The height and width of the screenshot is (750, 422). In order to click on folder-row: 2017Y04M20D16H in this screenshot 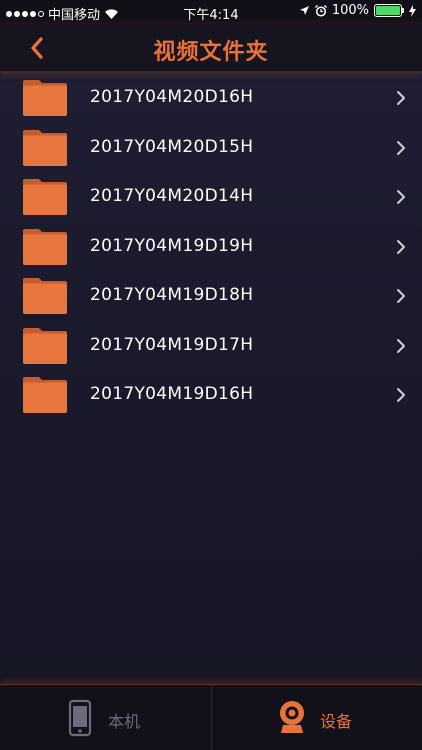, I will do `click(211, 99)`.